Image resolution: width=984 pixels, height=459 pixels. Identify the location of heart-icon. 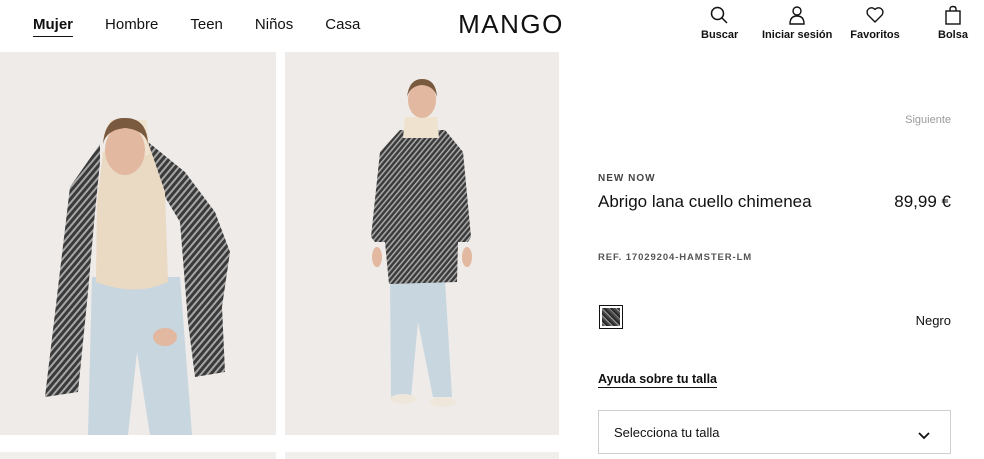
(875, 16).